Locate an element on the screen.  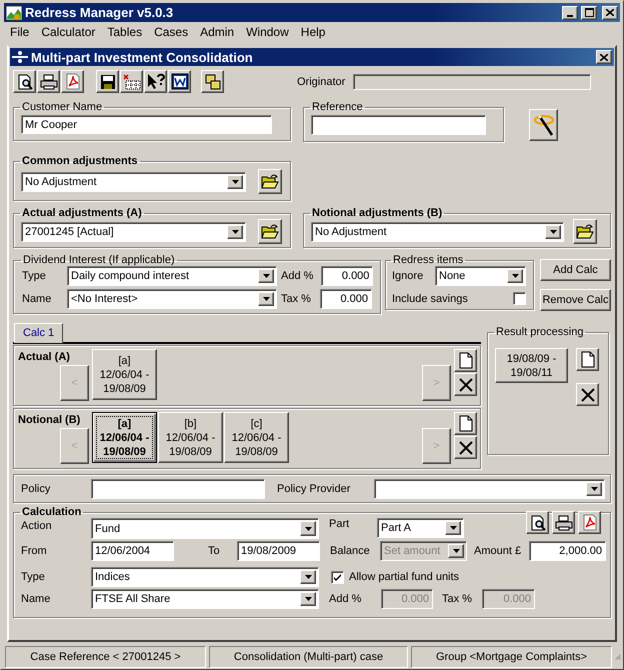
wizard-button is located at coordinates (543, 125).